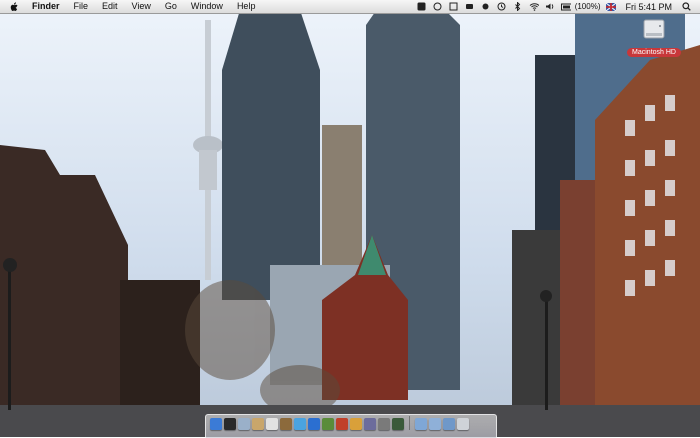  What do you see at coordinates (286, 424) in the screenshot?
I see `address-book-icon` at bounding box center [286, 424].